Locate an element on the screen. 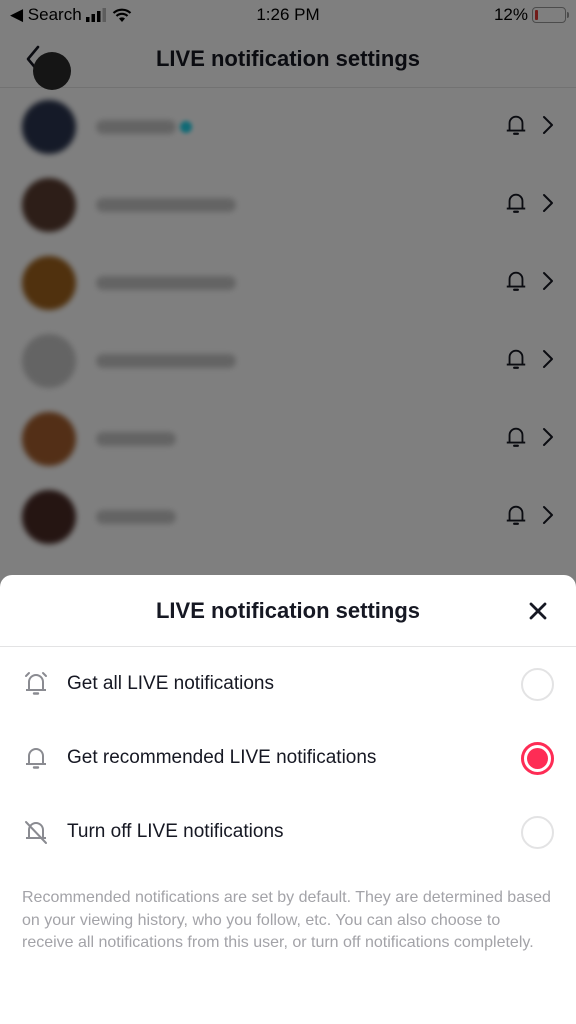 The height and width of the screenshot is (1024, 576). radio-get-recommended is located at coordinates (537, 758).